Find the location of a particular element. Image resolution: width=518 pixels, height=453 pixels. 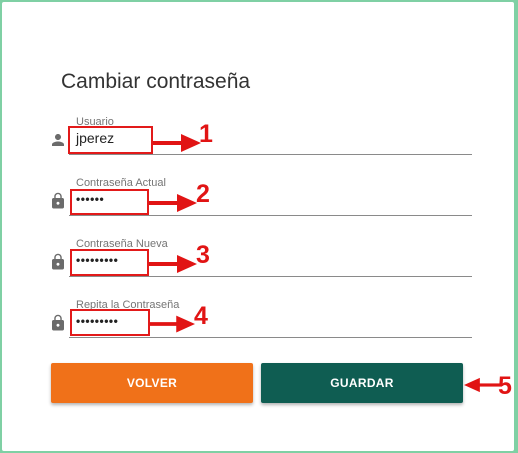

annotation-number-2: 2 is located at coordinates (203, 194).